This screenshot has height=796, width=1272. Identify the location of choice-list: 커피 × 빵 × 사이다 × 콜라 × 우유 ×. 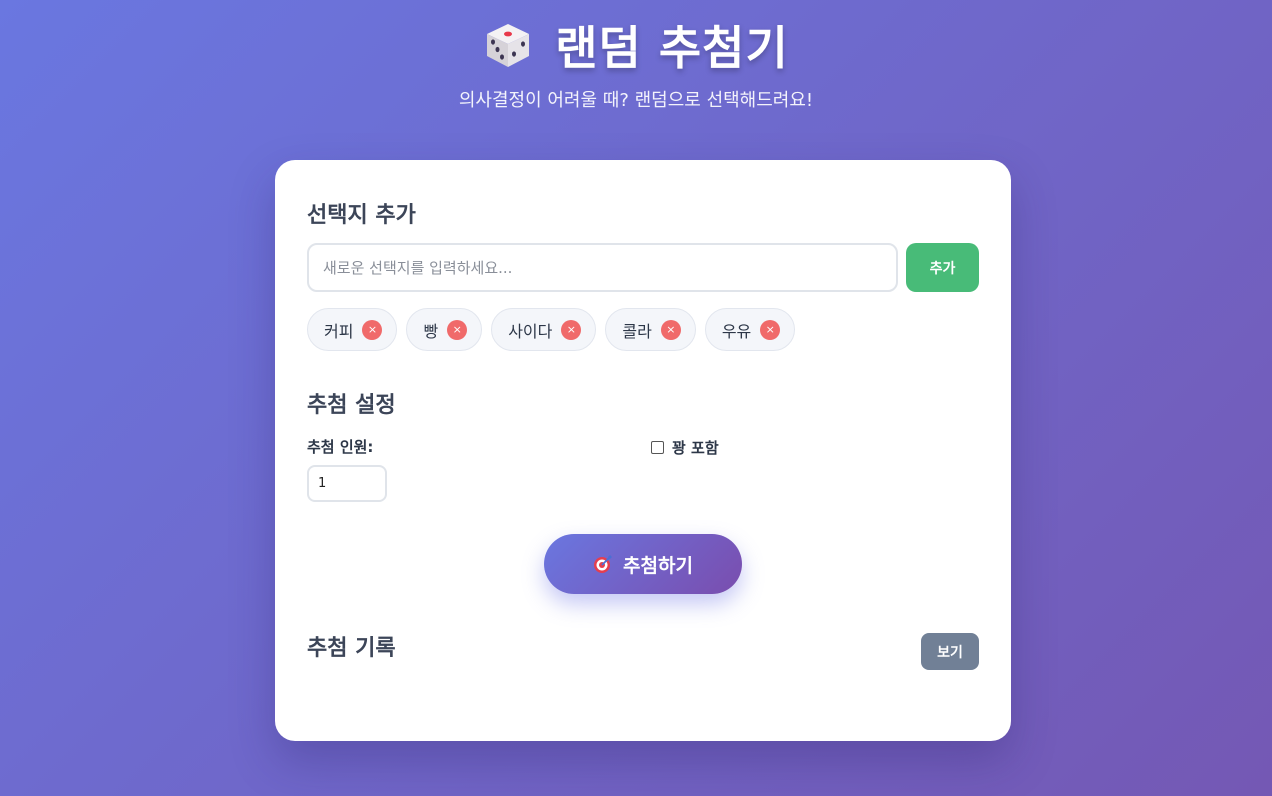
(551, 329).